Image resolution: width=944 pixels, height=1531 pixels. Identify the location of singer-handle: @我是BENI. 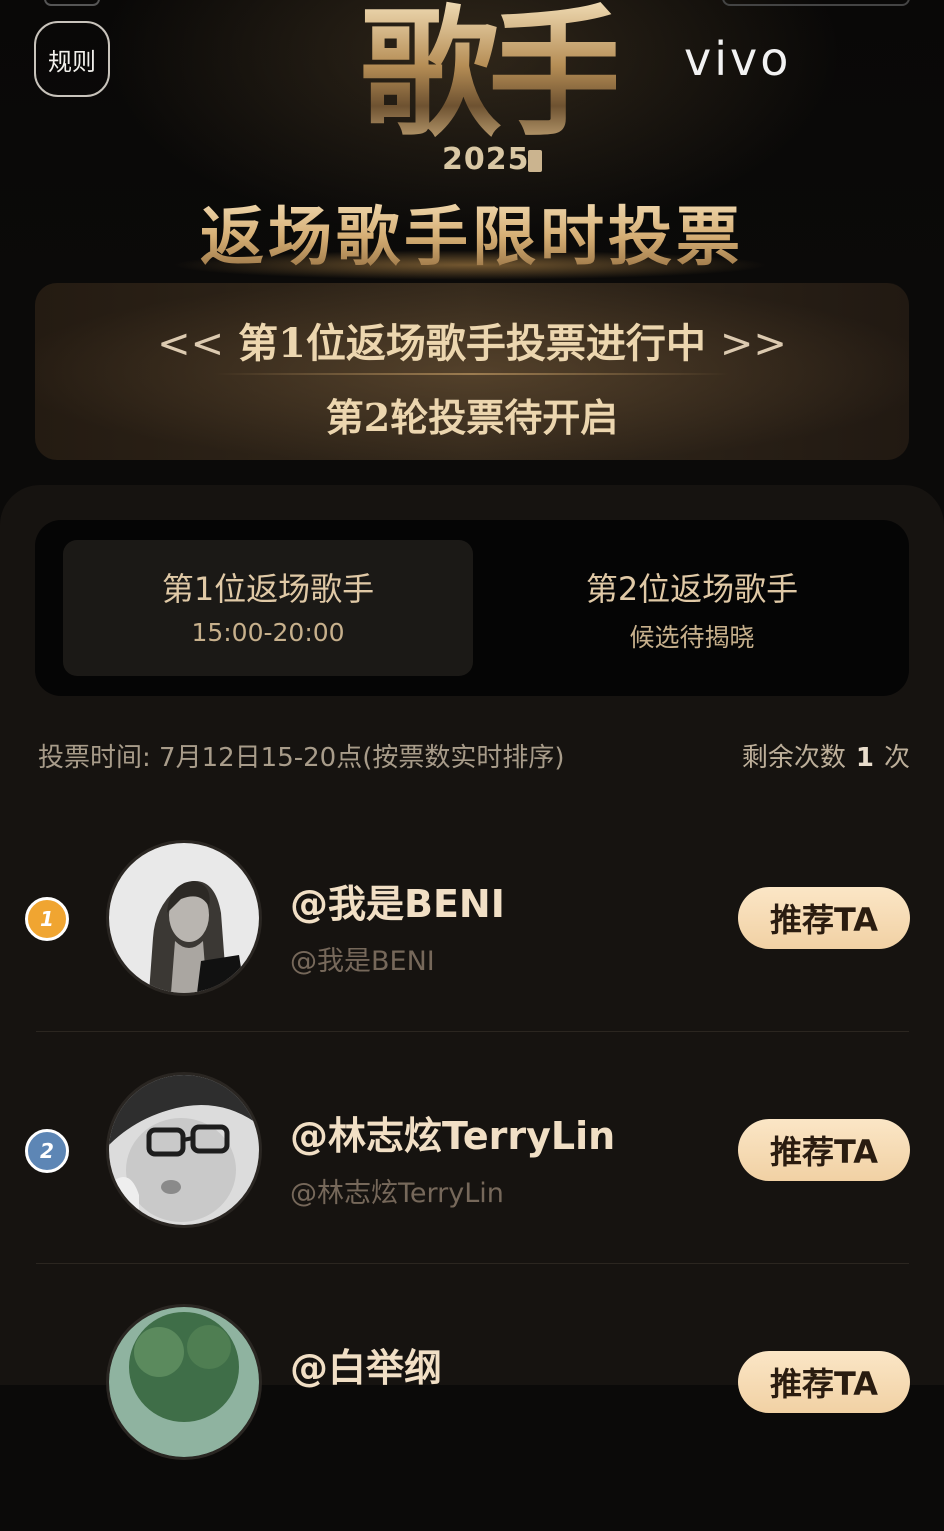
(362, 961).